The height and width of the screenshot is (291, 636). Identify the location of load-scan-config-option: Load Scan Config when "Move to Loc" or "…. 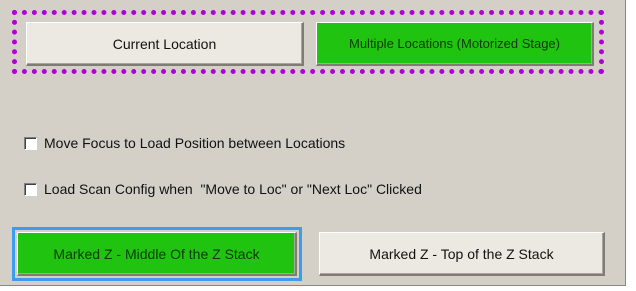
(223, 189).